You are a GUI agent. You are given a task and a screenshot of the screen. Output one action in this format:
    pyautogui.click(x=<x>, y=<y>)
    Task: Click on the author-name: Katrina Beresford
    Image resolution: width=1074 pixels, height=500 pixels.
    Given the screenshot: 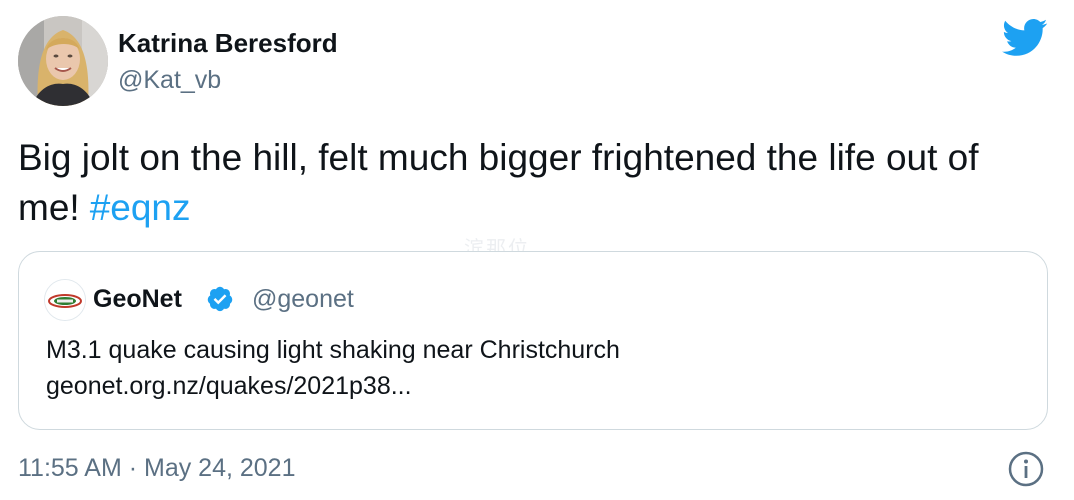 What is the action you would take?
    pyautogui.click(x=228, y=43)
    